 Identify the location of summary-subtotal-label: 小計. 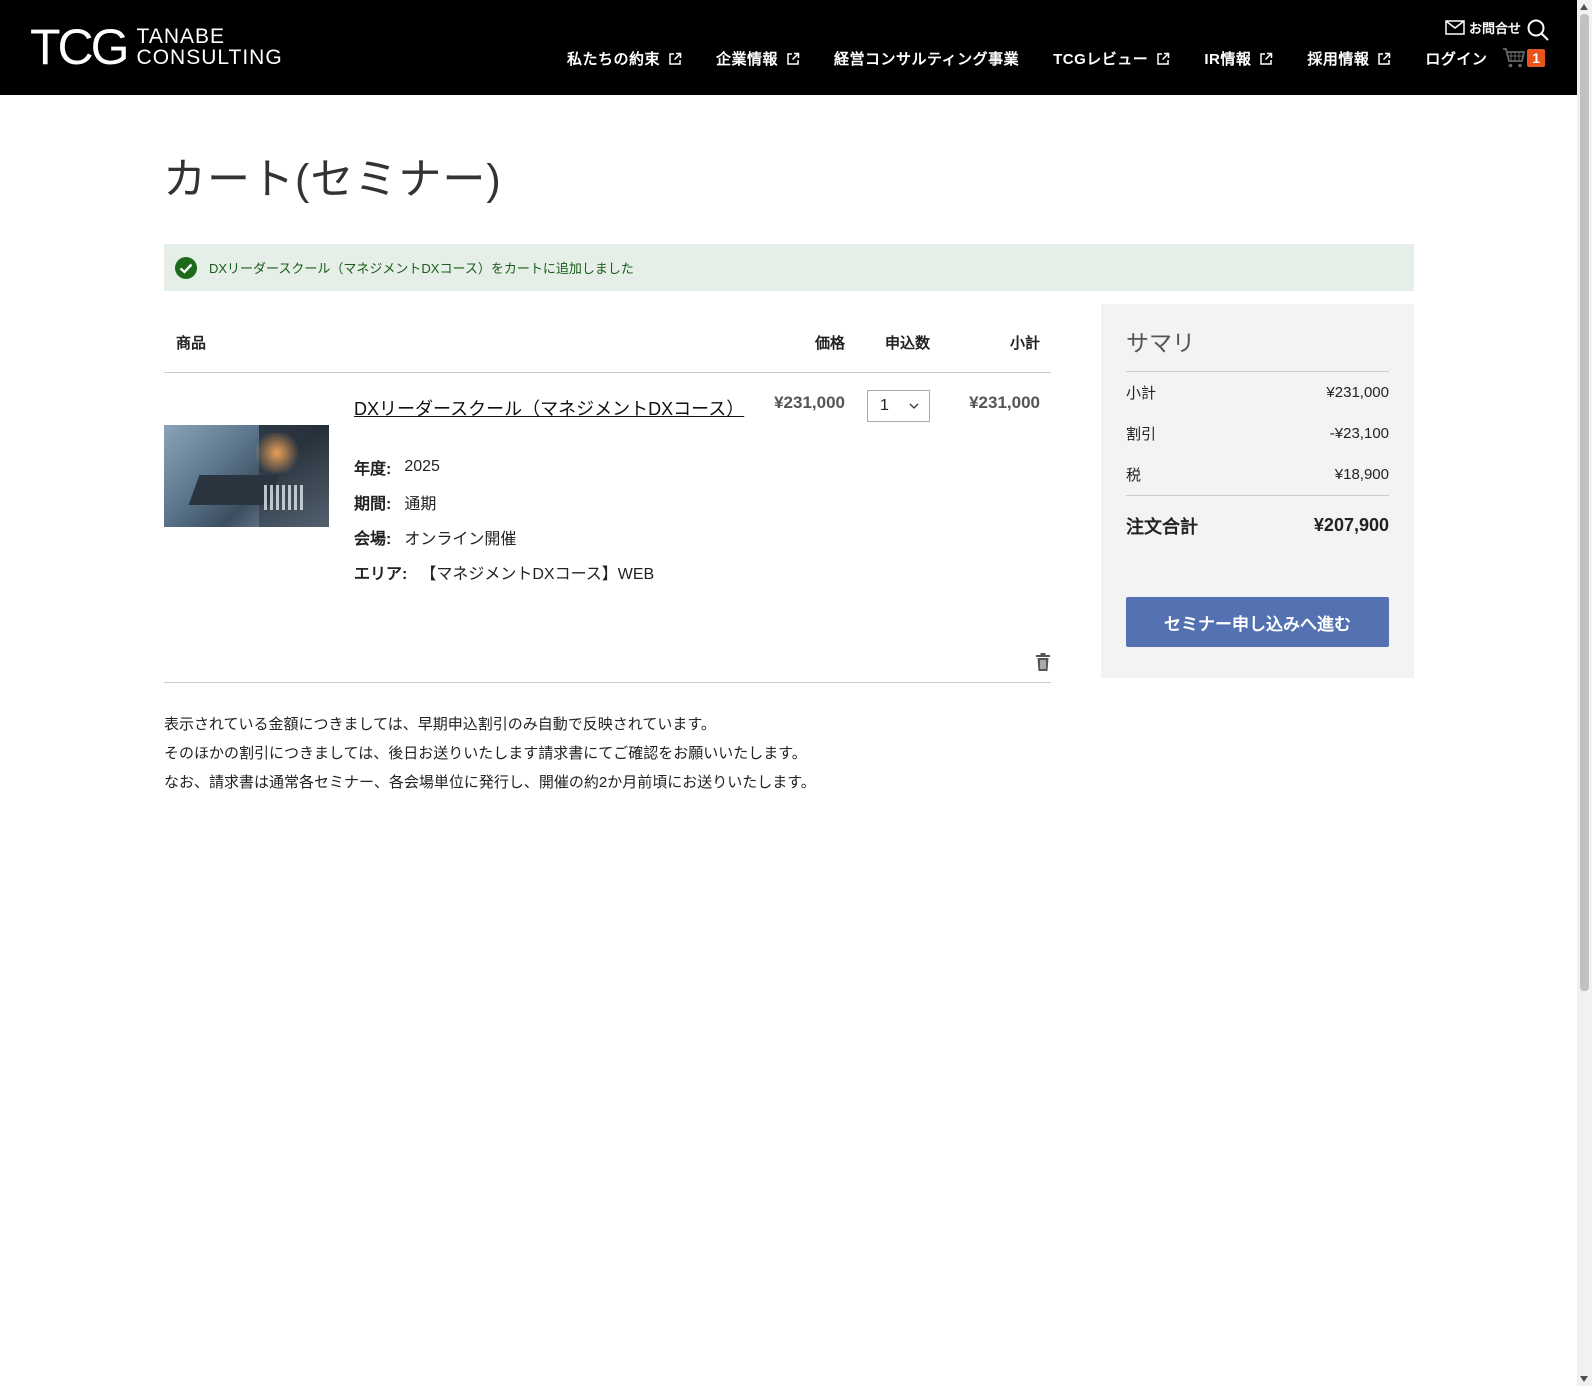
(1141, 393).